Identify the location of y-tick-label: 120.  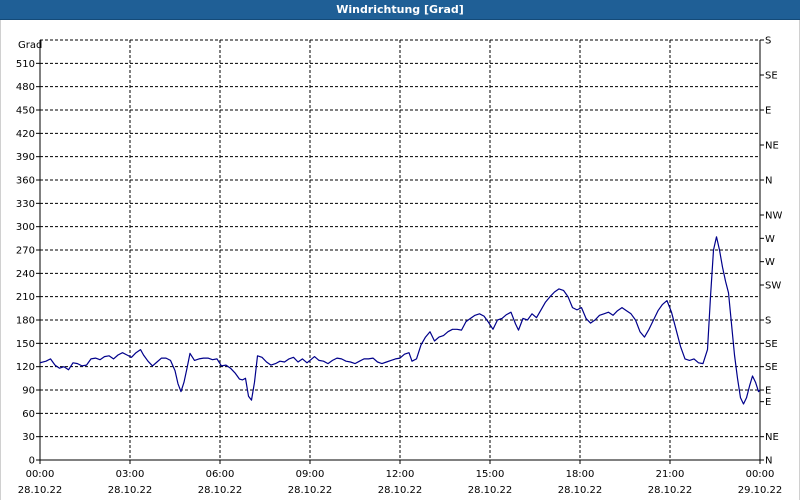
(25, 367).